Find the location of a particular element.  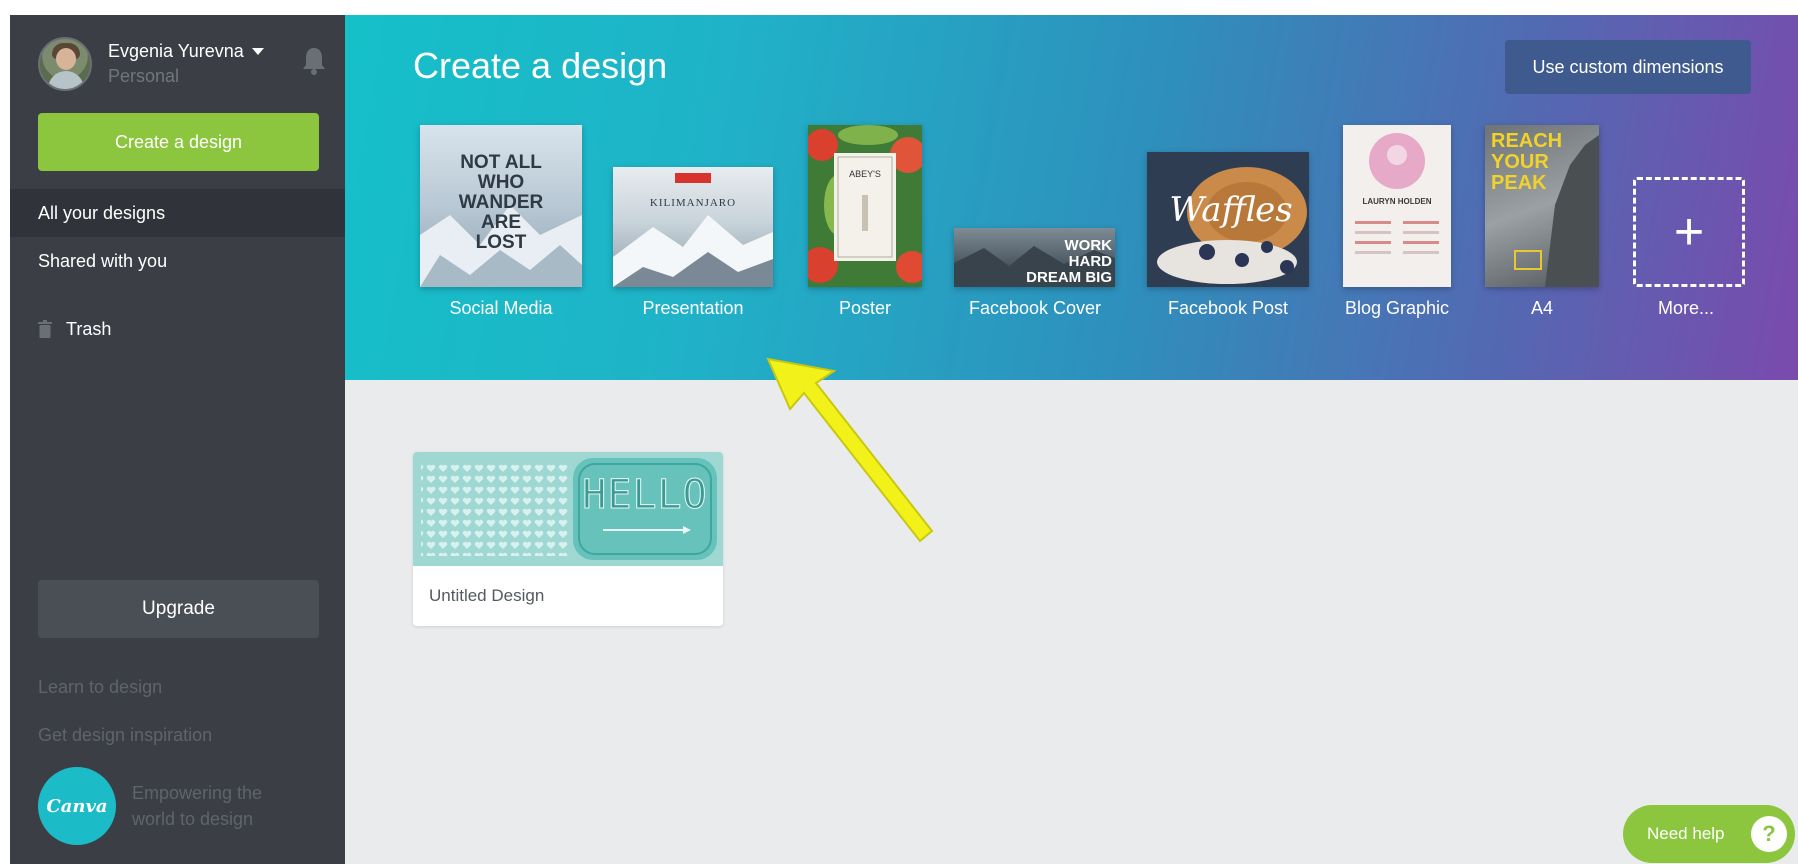

create-design-button: Create a design is located at coordinates (178, 142).